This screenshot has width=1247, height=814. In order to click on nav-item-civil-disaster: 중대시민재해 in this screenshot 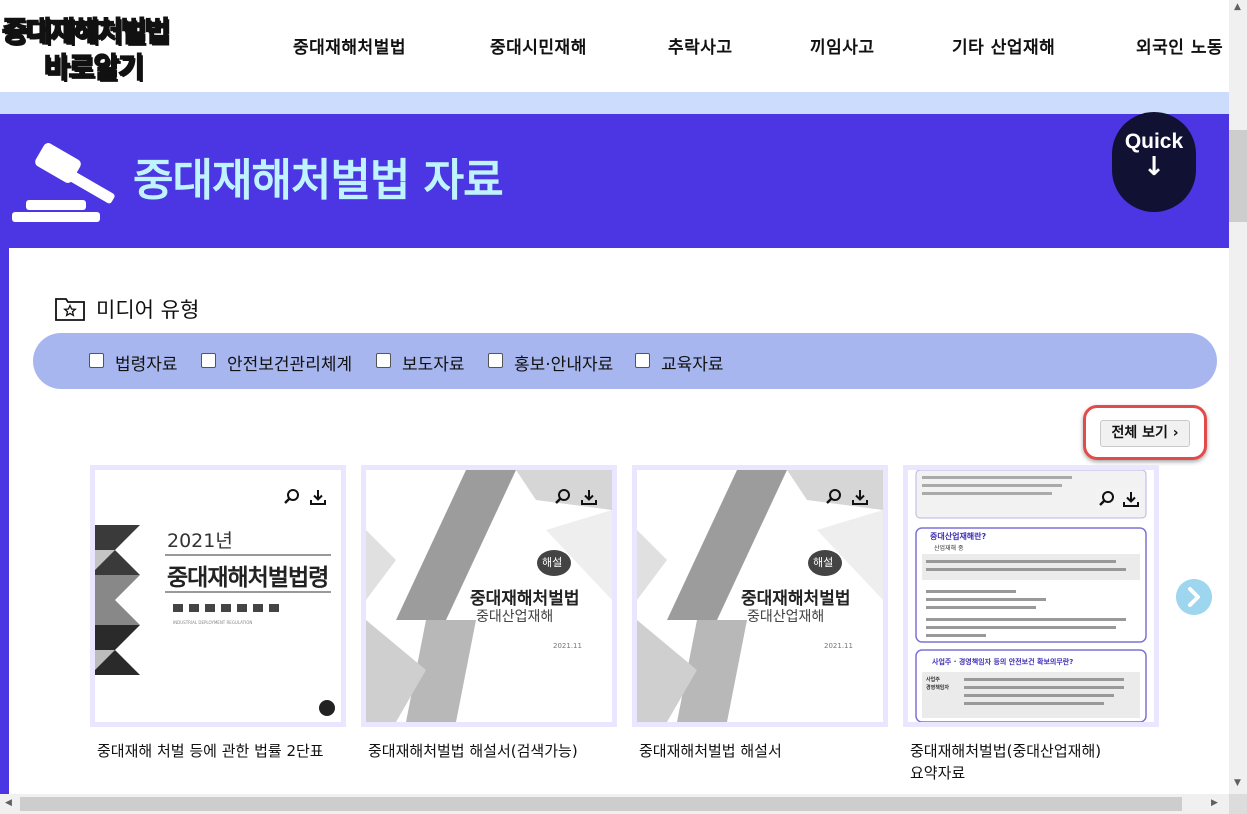, I will do `click(538, 45)`.